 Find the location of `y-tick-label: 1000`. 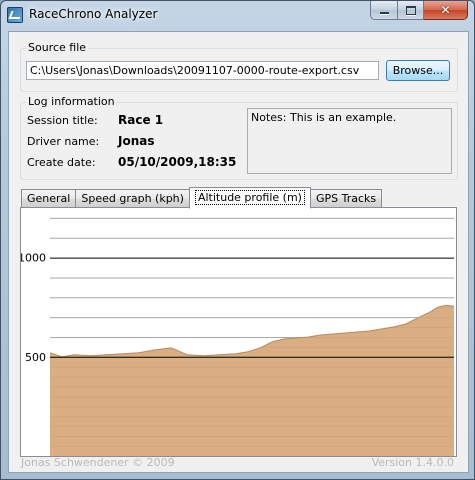

y-tick-label: 1000 is located at coordinates (33, 258).